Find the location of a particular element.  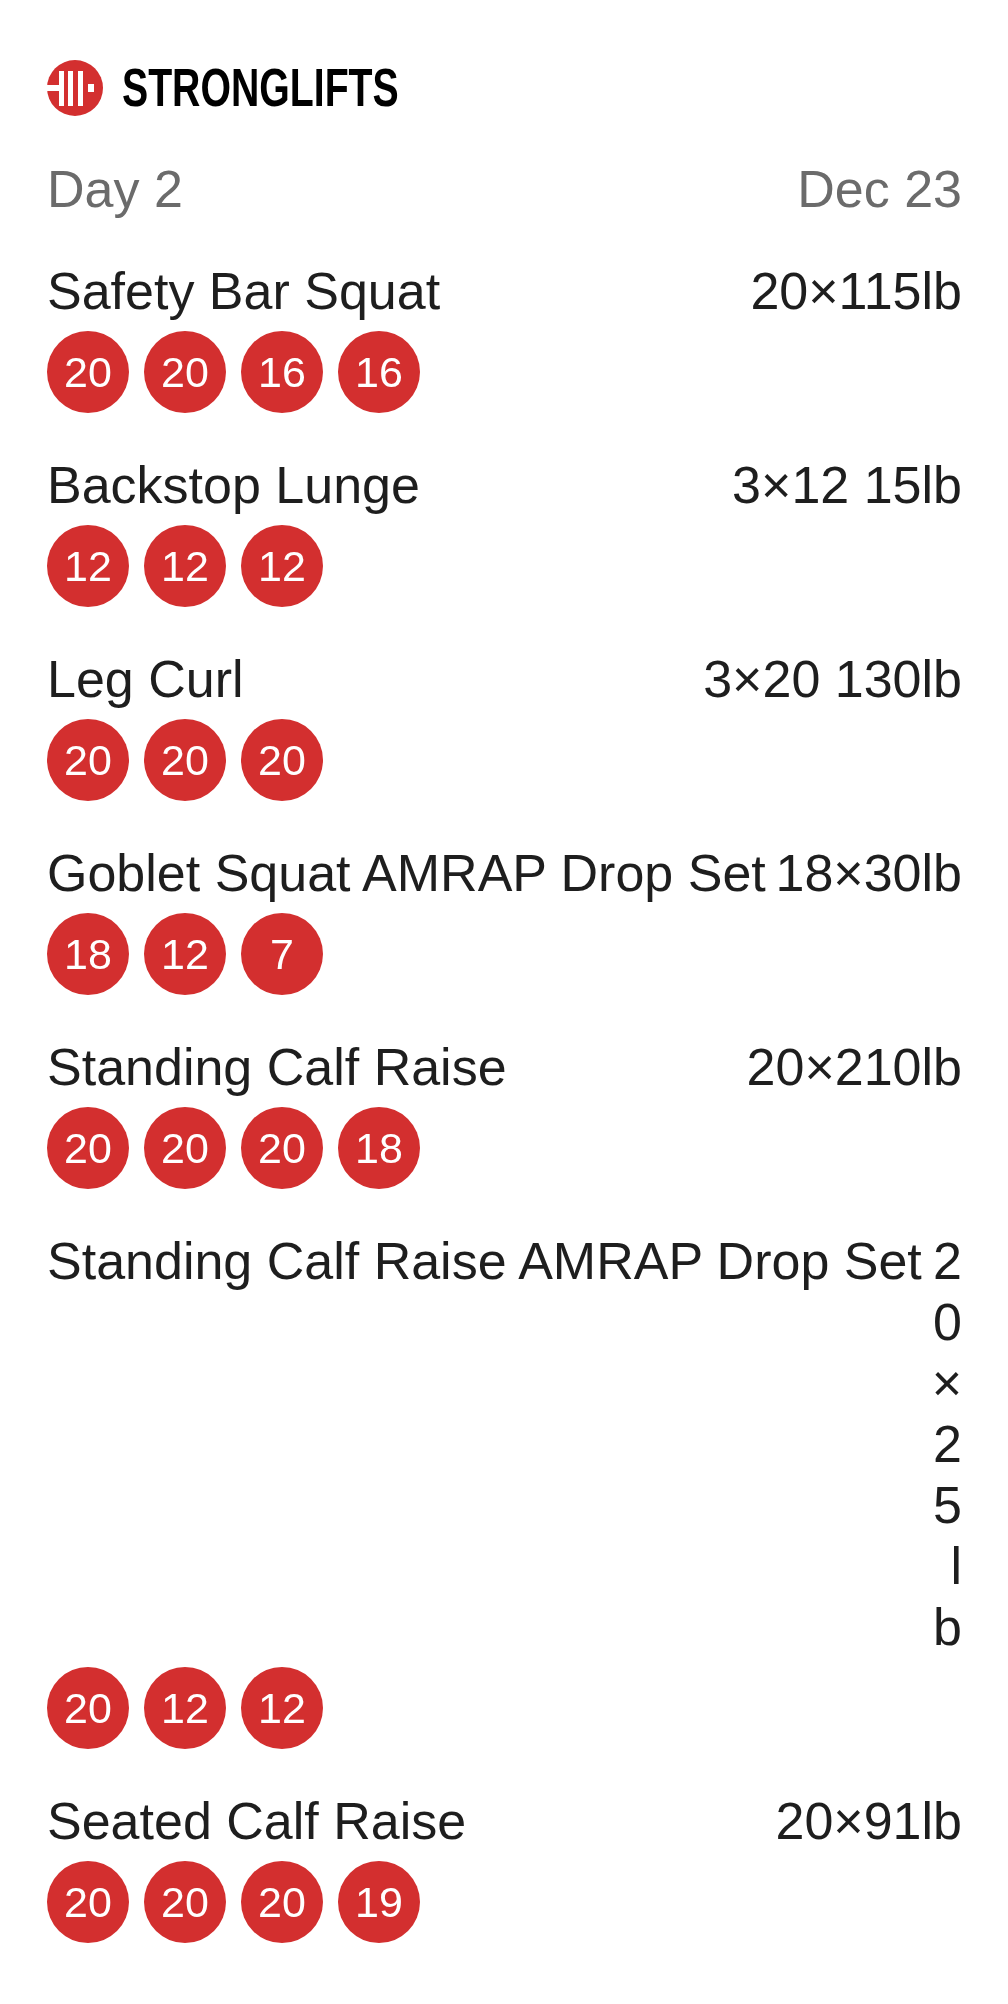

exercise-weight: 3×20 130lb is located at coordinates (832, 679).